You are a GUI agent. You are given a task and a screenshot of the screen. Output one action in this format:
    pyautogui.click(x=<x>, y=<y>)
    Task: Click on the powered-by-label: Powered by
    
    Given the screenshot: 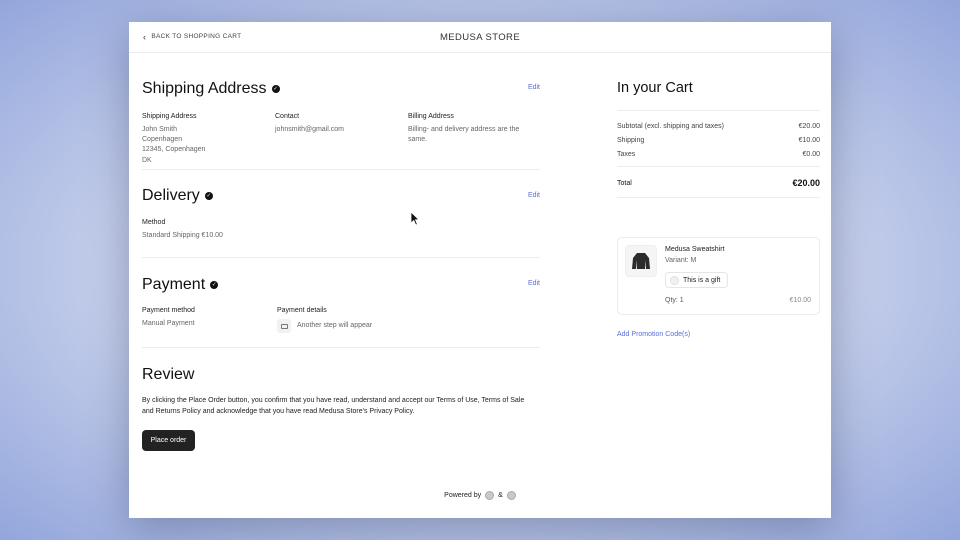 What is the action you would take?
    pyautogui.click(x=463, y=495)
    